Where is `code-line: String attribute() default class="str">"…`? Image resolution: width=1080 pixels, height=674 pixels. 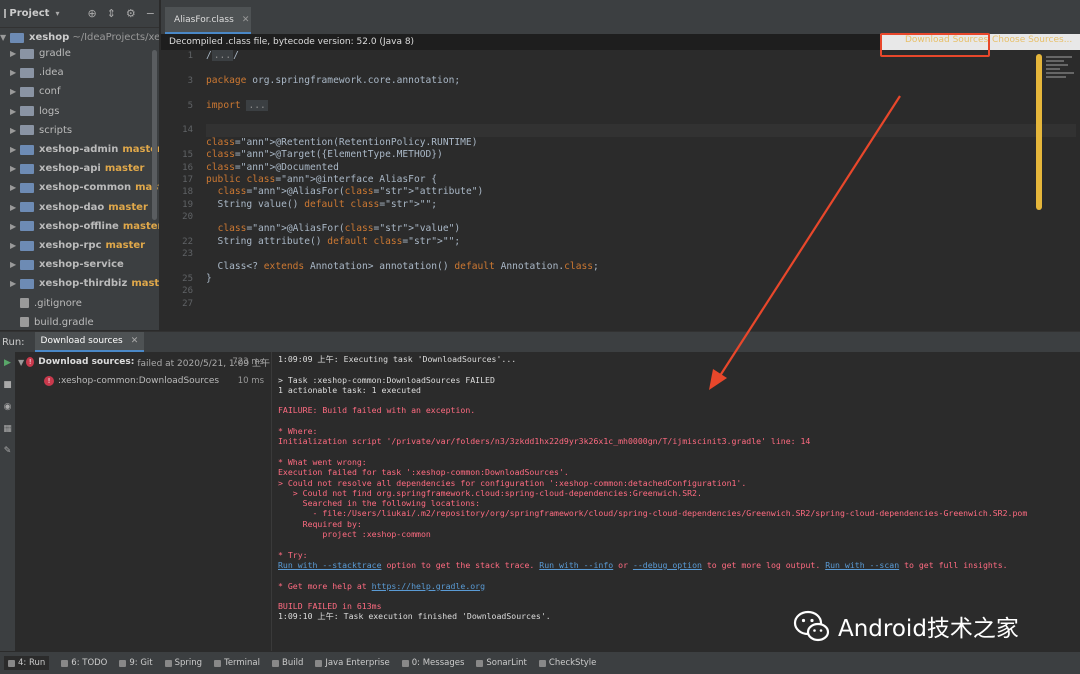 code-line: String attribute() default class="str">"… is located at coordinates (333, 241).